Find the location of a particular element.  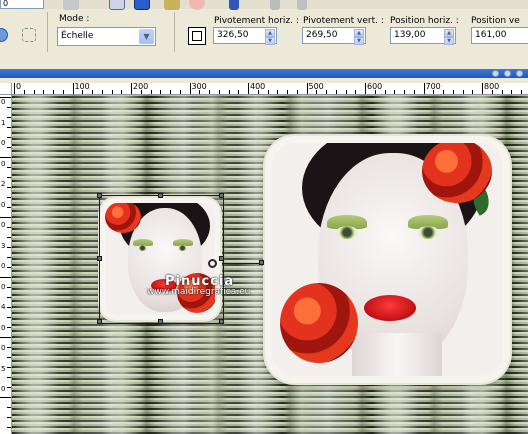

neck is located at coordinates (397, 354).